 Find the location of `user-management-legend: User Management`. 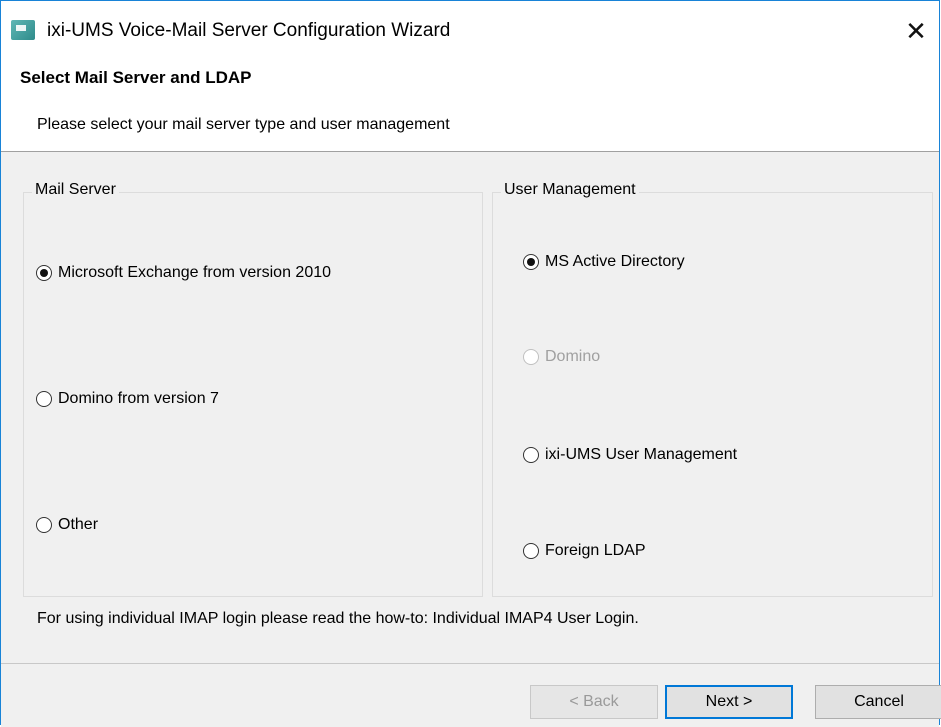

user-management-legend: User Management is located at coordinates (570, 190).